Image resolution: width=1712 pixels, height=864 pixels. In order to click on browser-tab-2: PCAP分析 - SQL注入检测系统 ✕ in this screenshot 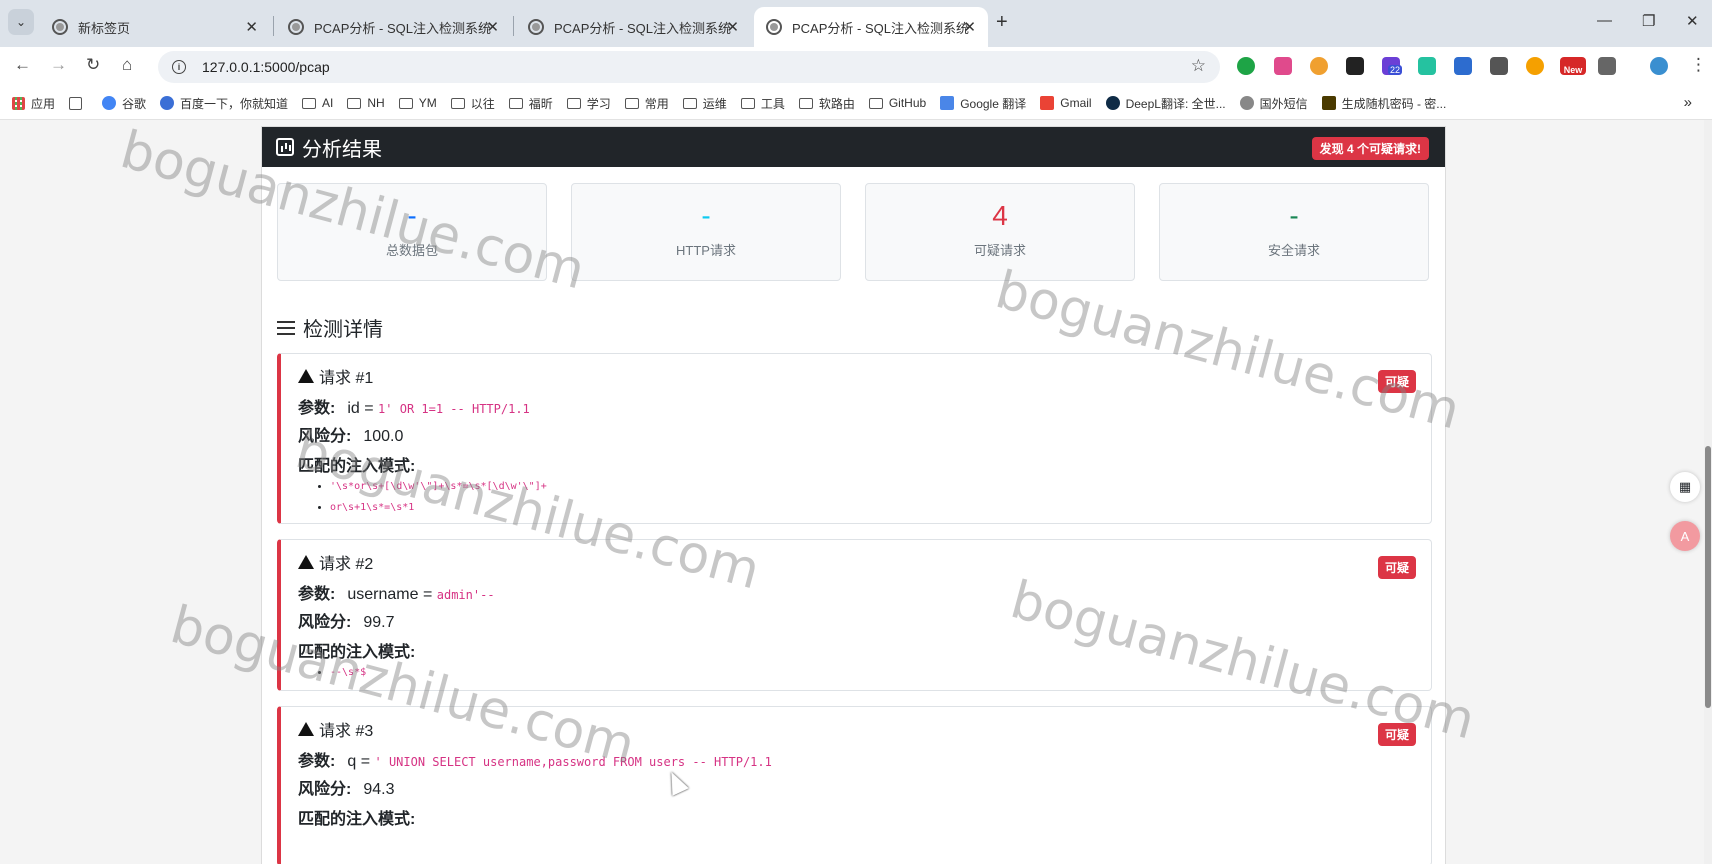, I will do `click(393, 27)`.